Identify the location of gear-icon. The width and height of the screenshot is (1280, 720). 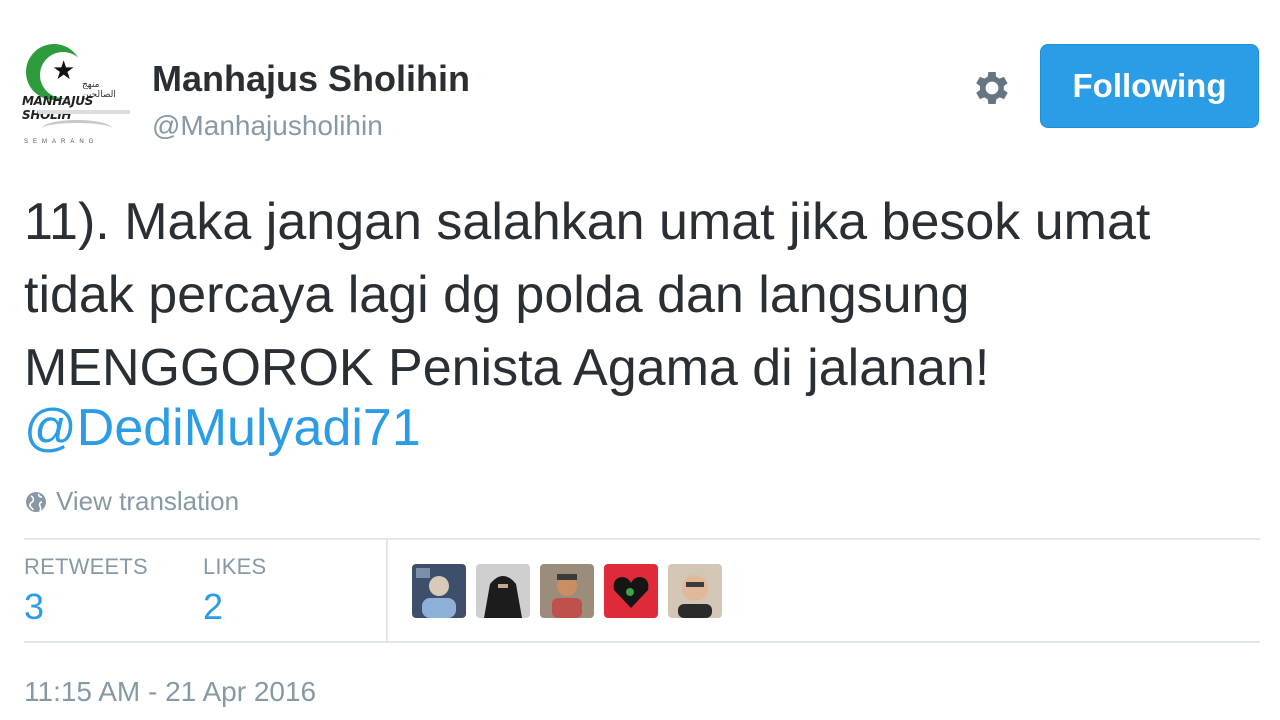
(992, 88).